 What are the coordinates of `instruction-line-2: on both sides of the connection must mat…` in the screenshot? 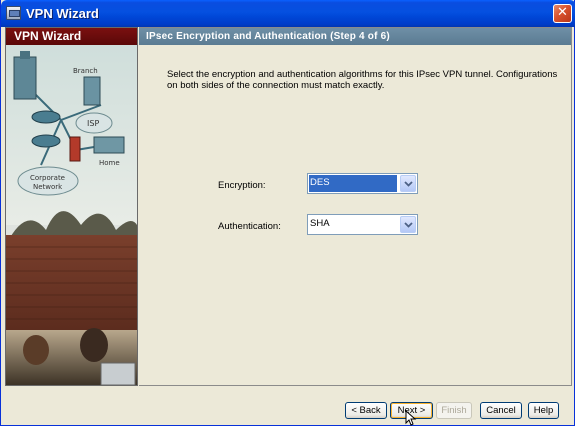 It's located at (276, 85).